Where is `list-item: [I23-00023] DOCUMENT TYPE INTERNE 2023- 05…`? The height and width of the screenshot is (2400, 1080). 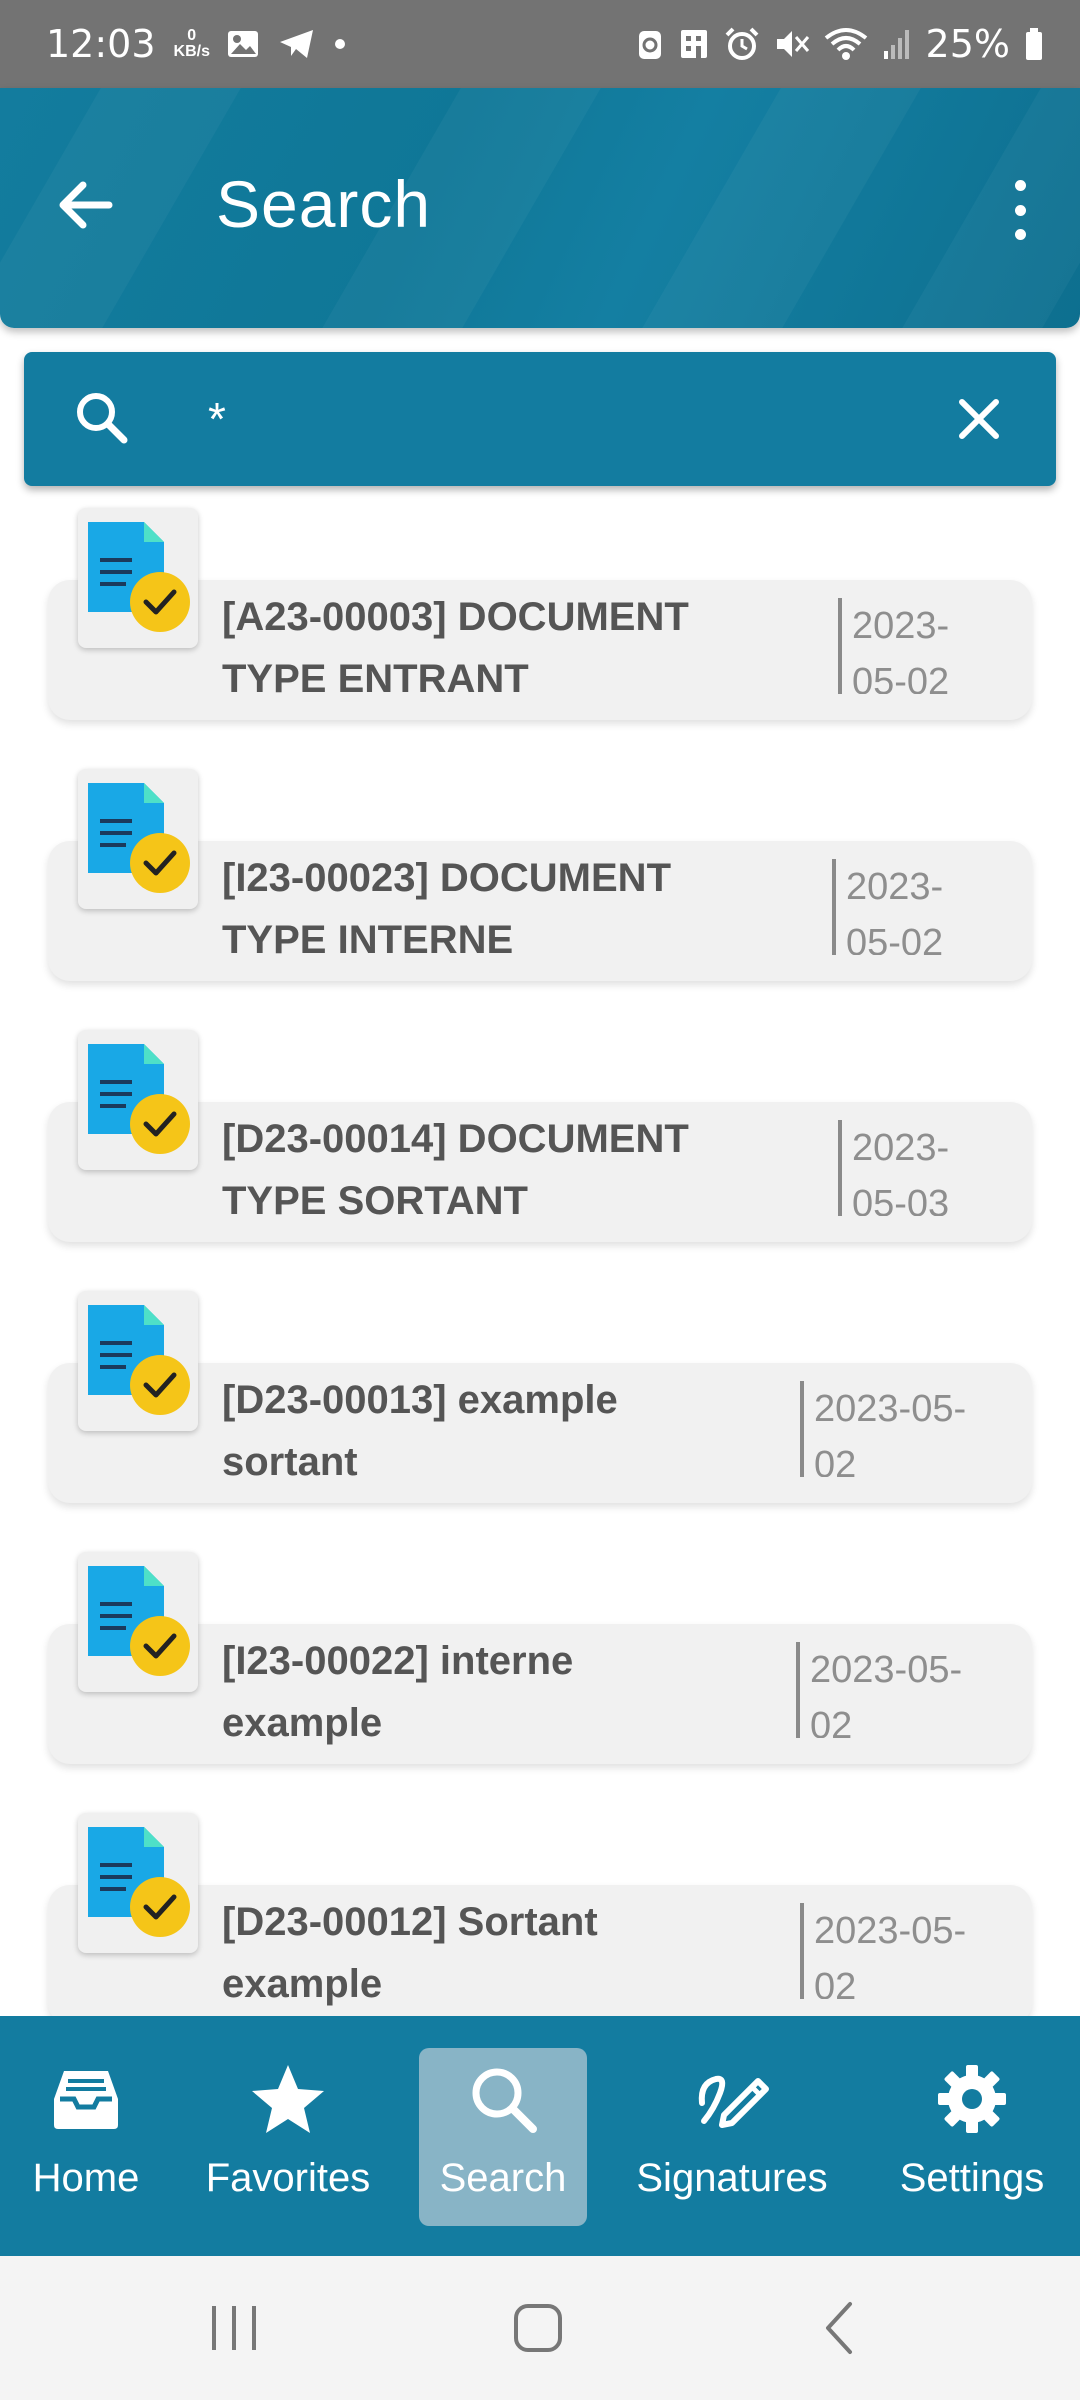 list-item: [I23-00023] DOCUMENT TYPE INTERNE 2023- 05… is located at coordinates (540, 876).